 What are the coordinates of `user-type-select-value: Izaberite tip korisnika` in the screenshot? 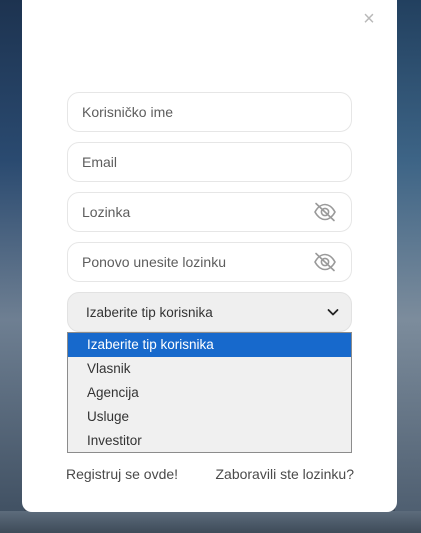 It's located at (149, 312).